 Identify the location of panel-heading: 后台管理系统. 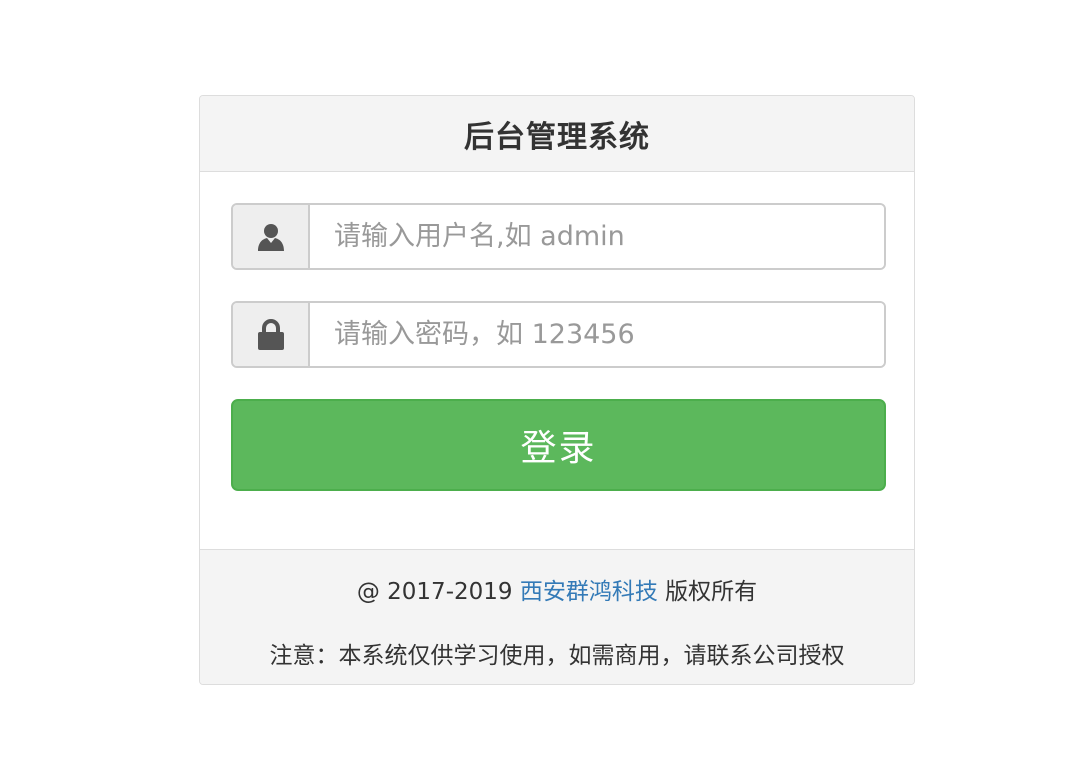
(557, 134).